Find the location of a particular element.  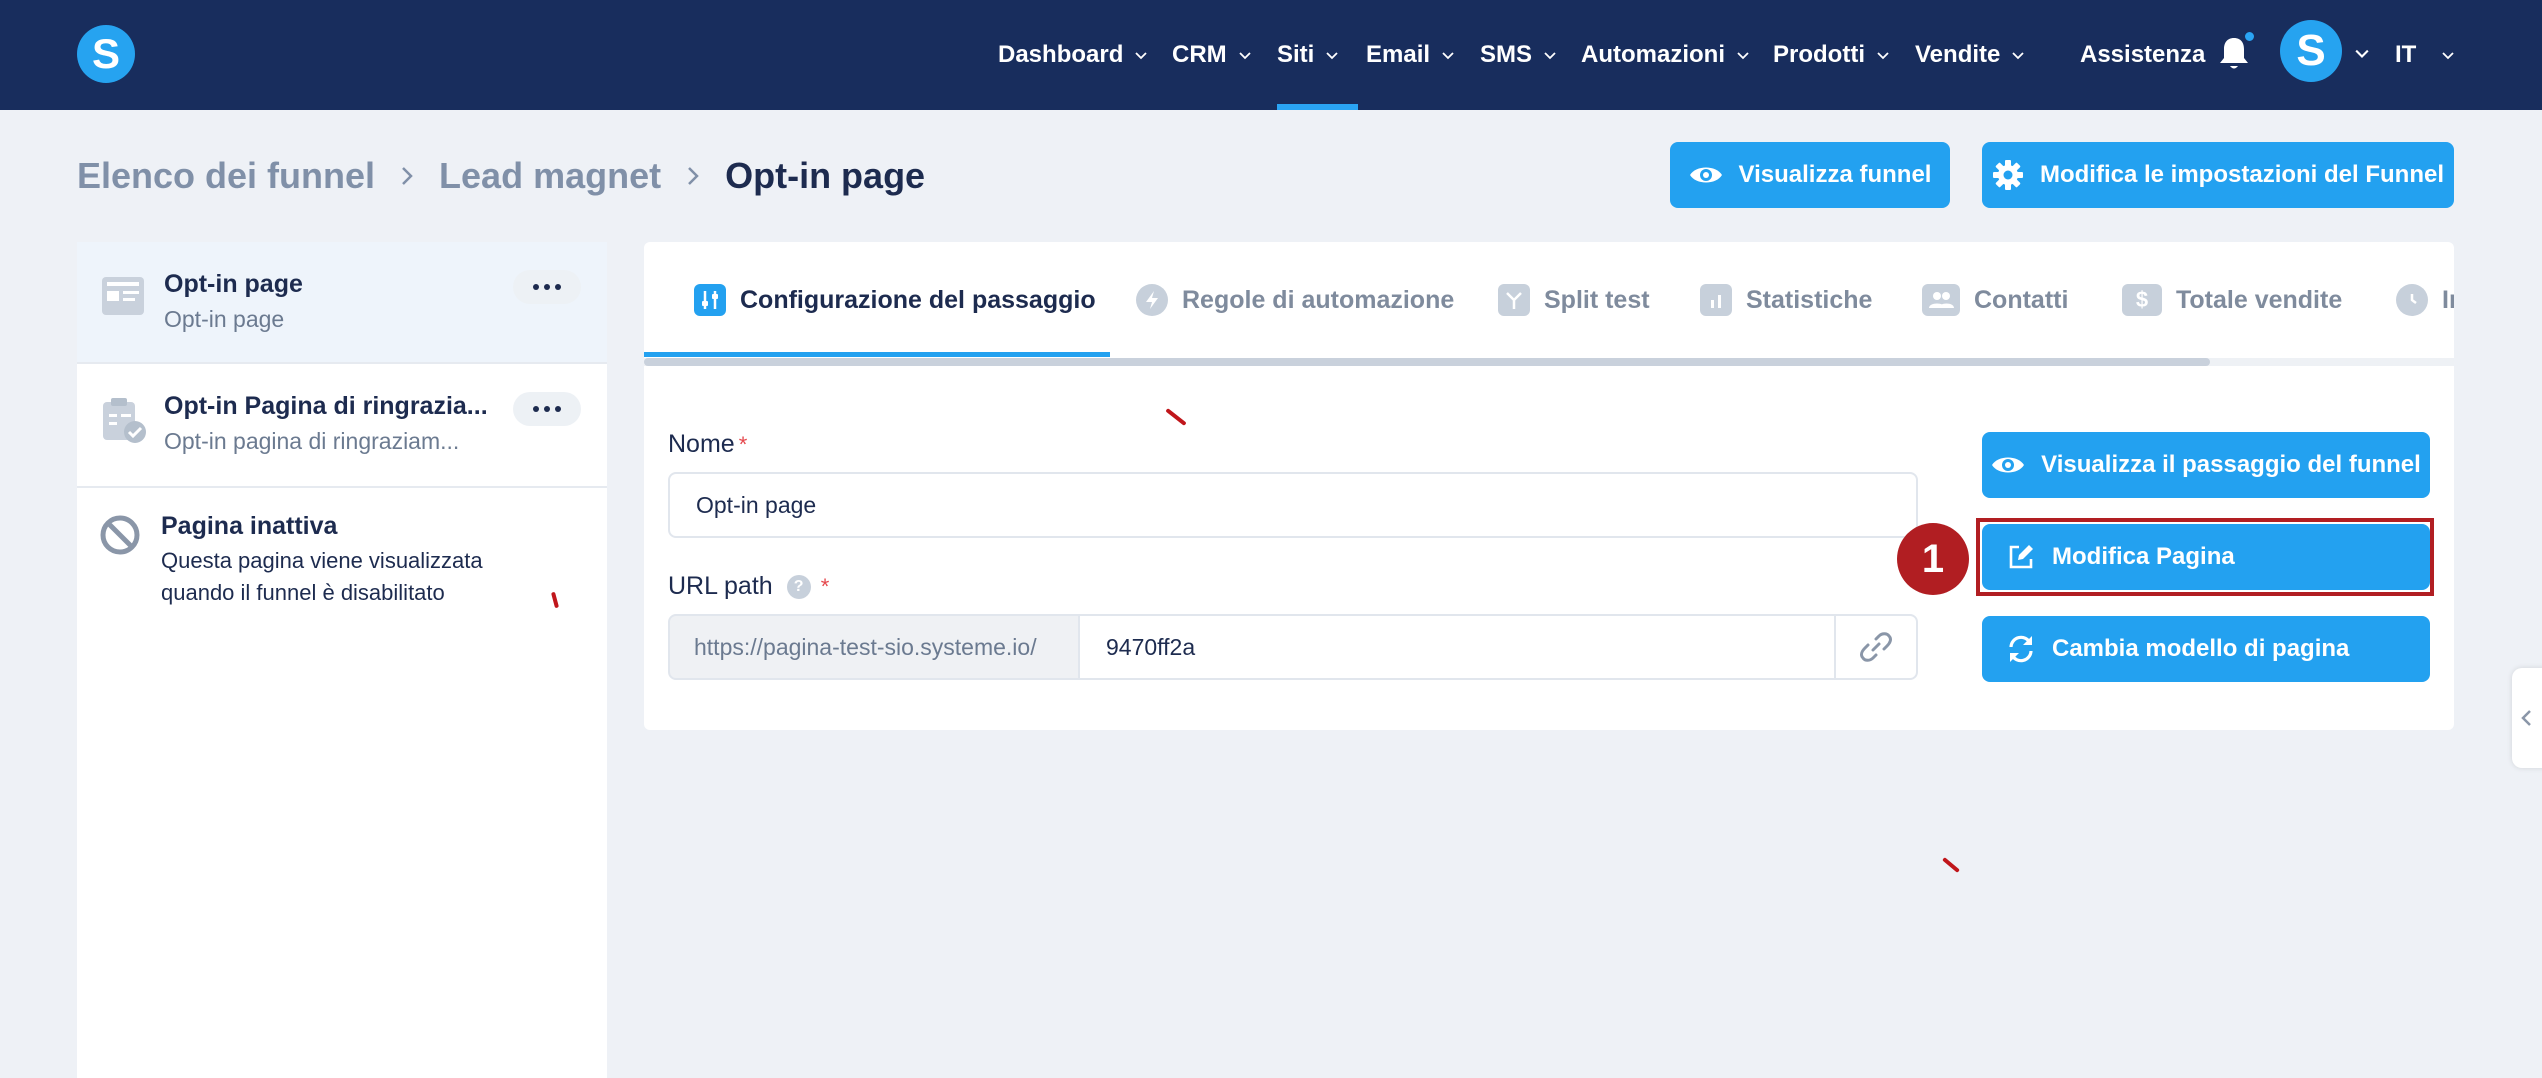

tab-contatti: Contatti is located at coordinates (1995, 300).